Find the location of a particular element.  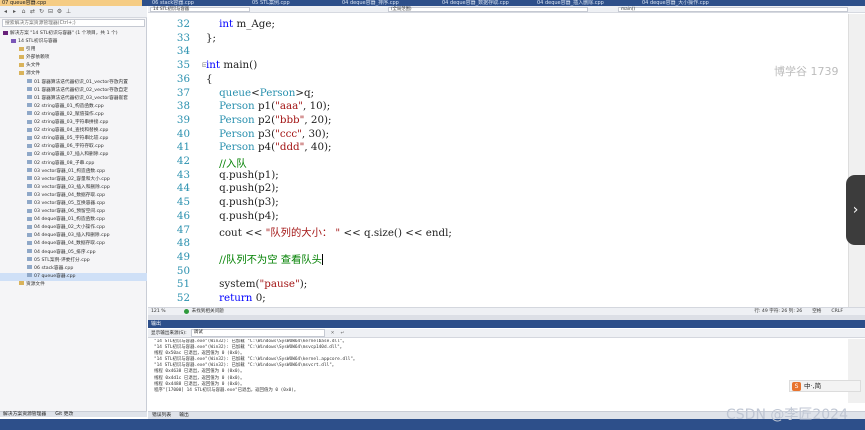

tree-file-item: 02 string容器_04_查找和替换.cpp is located at coordinates (73, 131).